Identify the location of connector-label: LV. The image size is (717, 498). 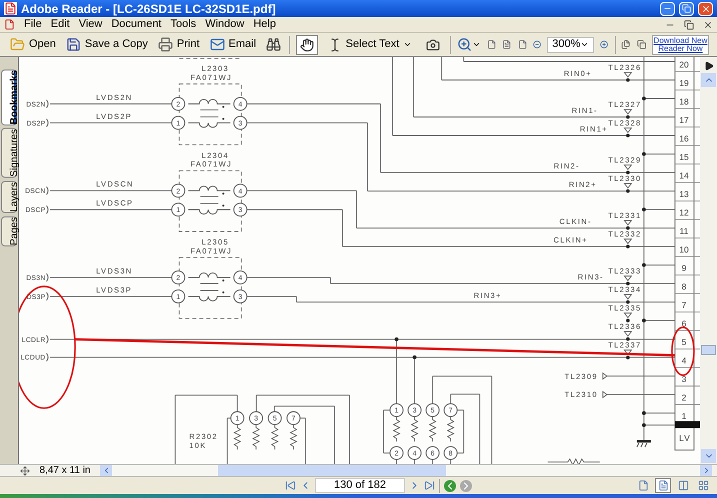
(685, 438).